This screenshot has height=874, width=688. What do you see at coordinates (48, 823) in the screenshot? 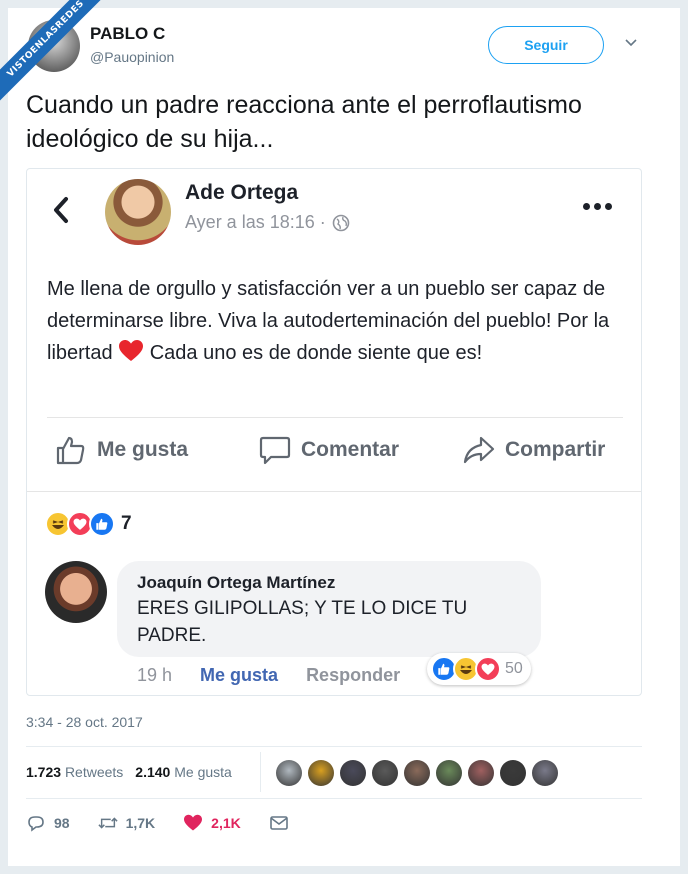
I see `reply-button: 98` at bounding box center [48, 823].